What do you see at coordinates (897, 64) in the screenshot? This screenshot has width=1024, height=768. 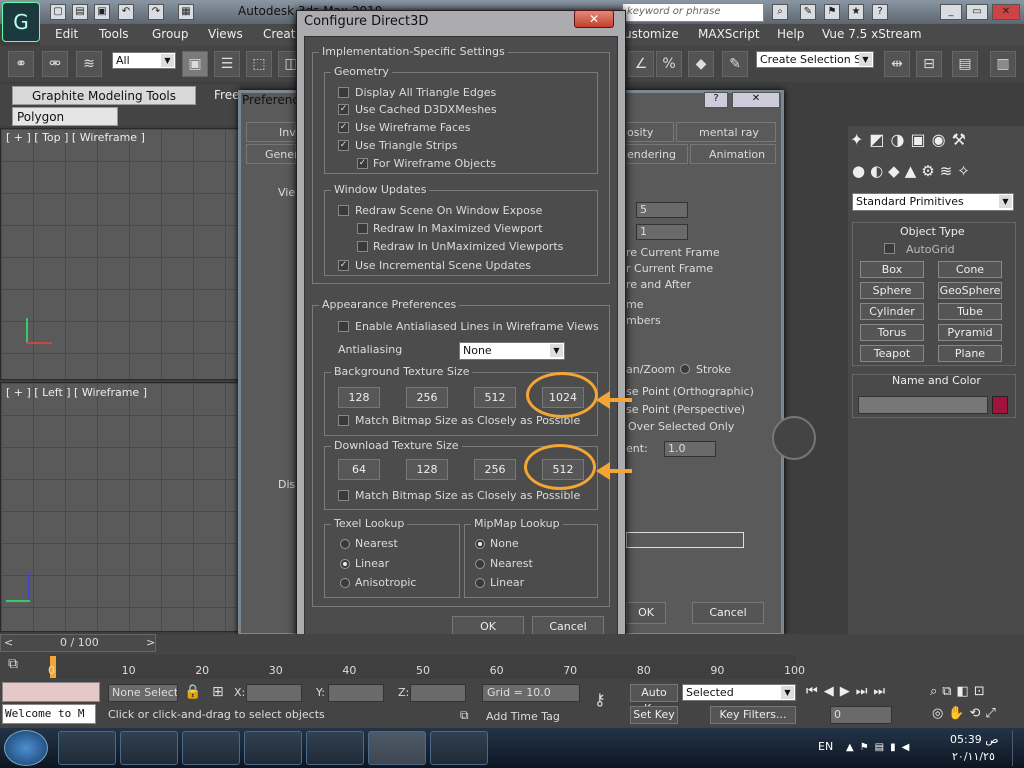 I see `mirror-icon: ⇹` at bounding box center [897, 64].